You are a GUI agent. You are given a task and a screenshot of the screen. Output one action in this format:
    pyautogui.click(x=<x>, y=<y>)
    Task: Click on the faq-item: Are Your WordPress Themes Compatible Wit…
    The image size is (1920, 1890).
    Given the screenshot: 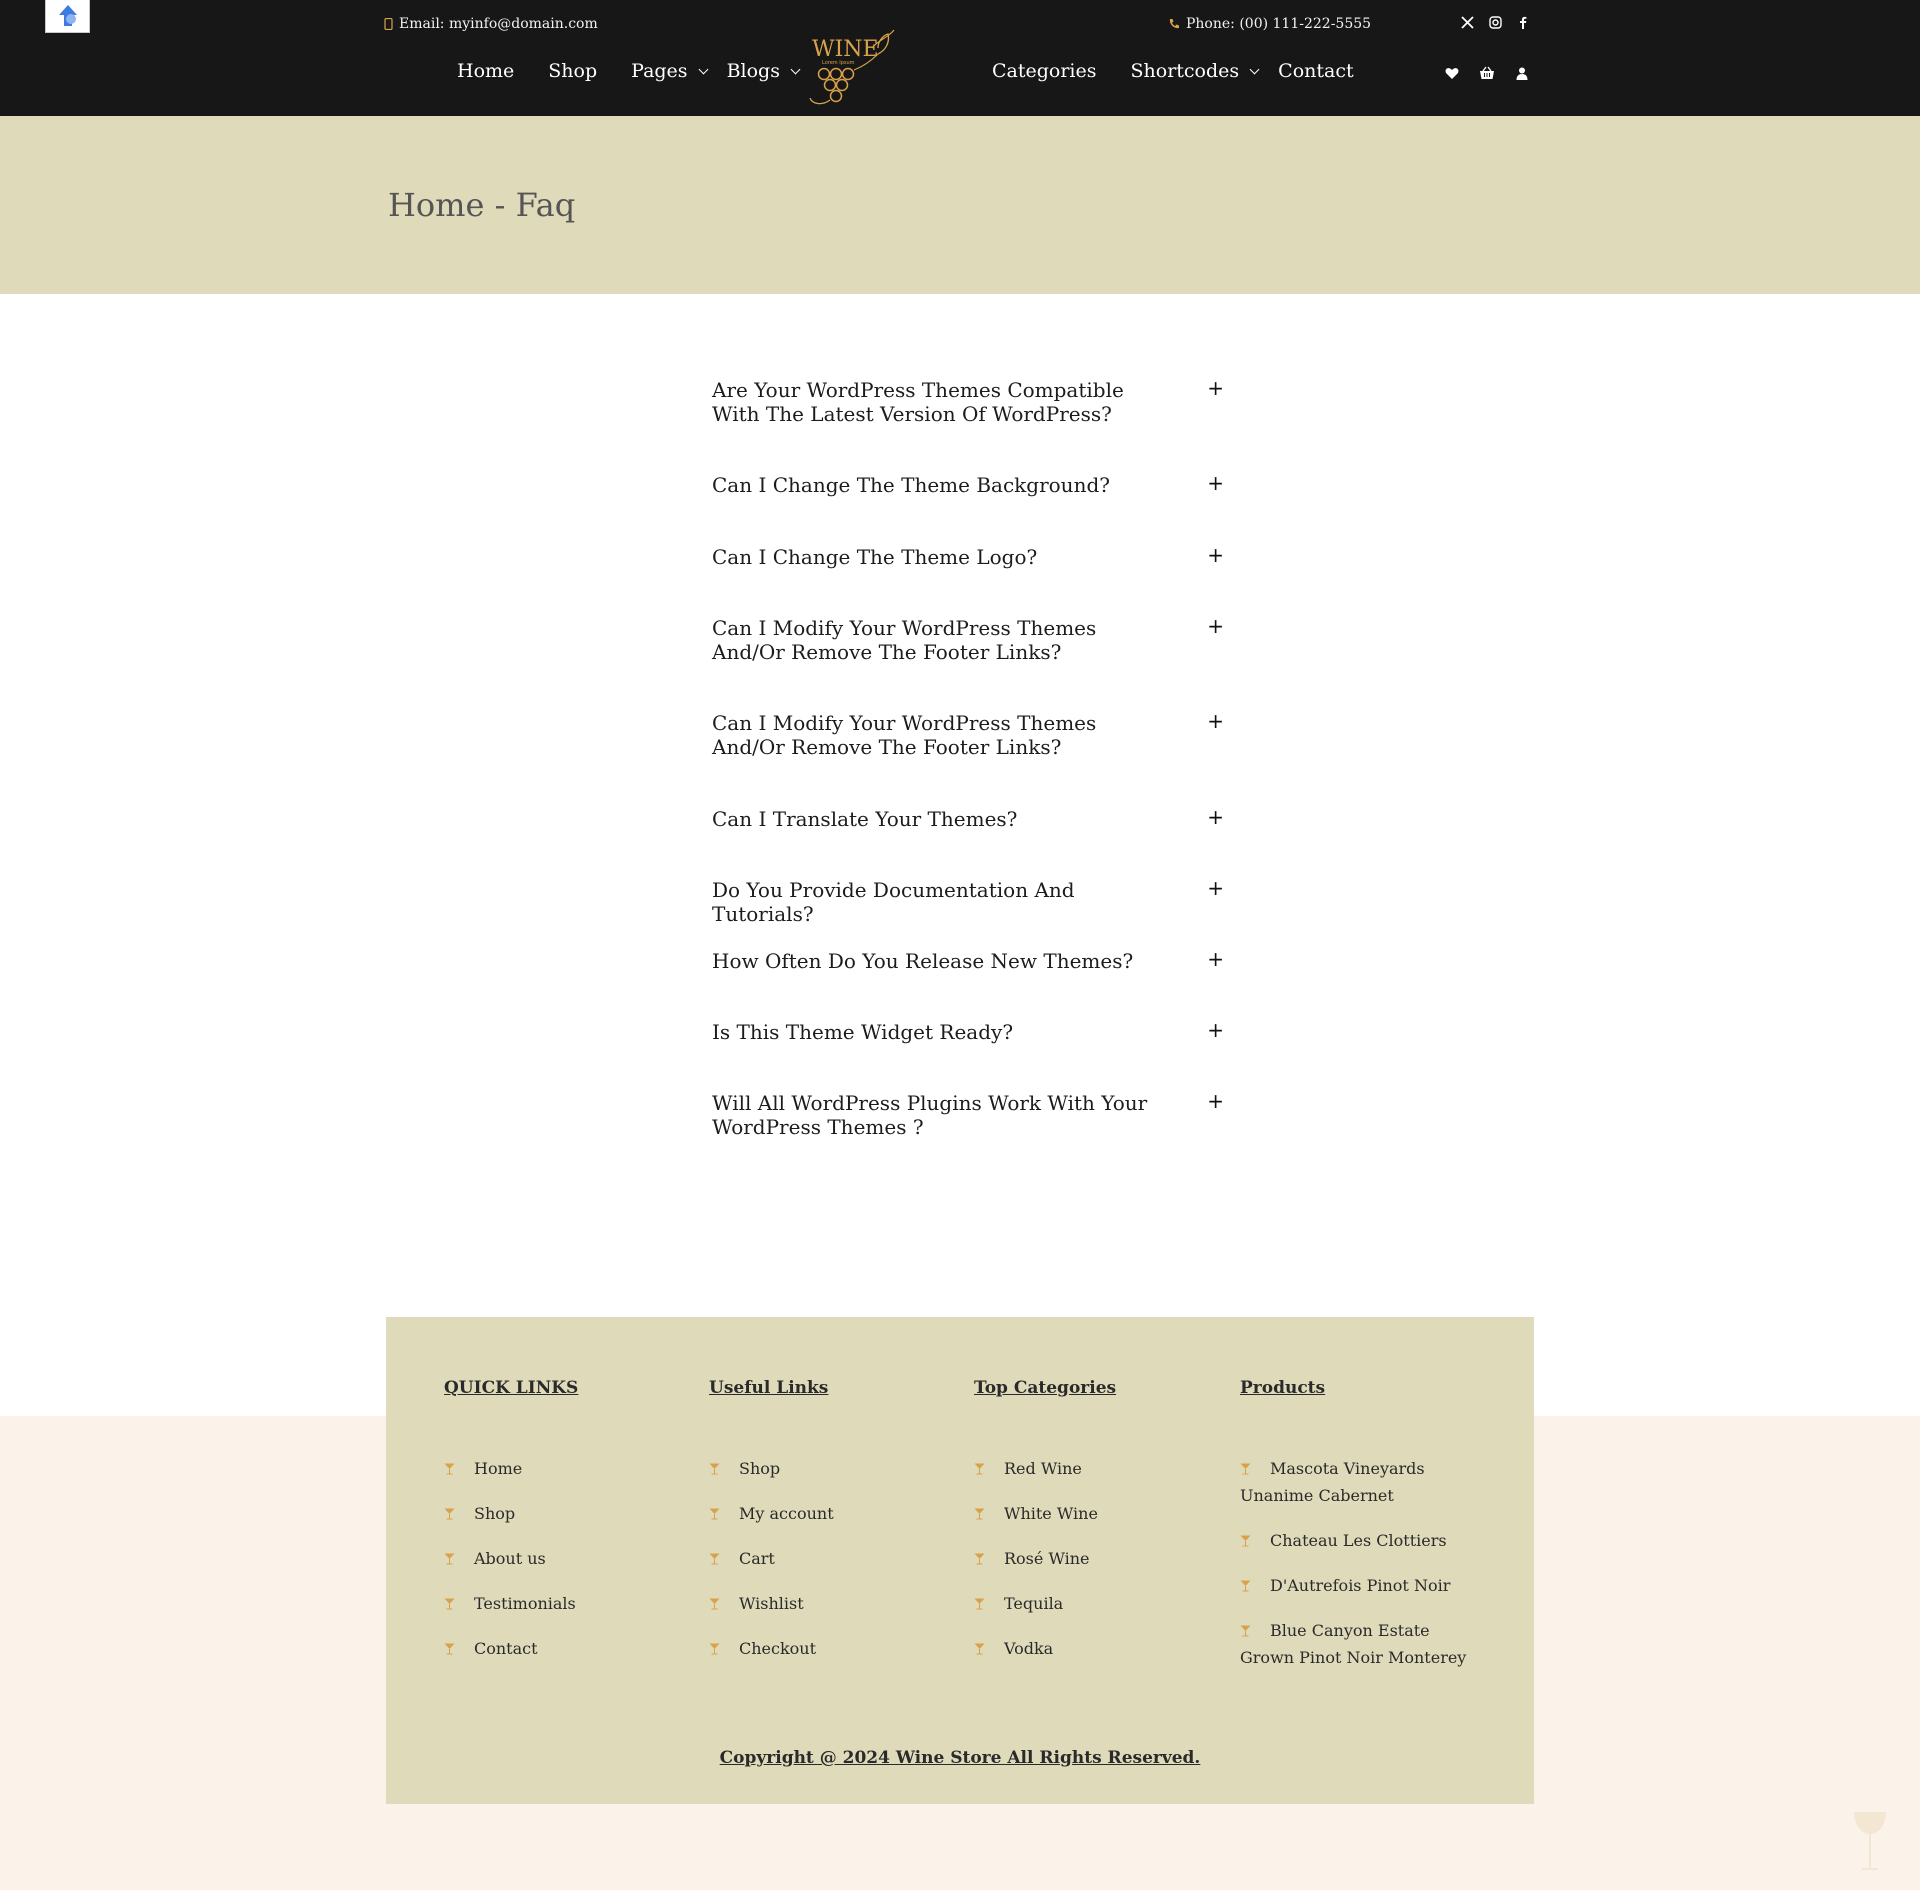 What is the action you would take?
    pyautogui.click(x=968, y=401)
    